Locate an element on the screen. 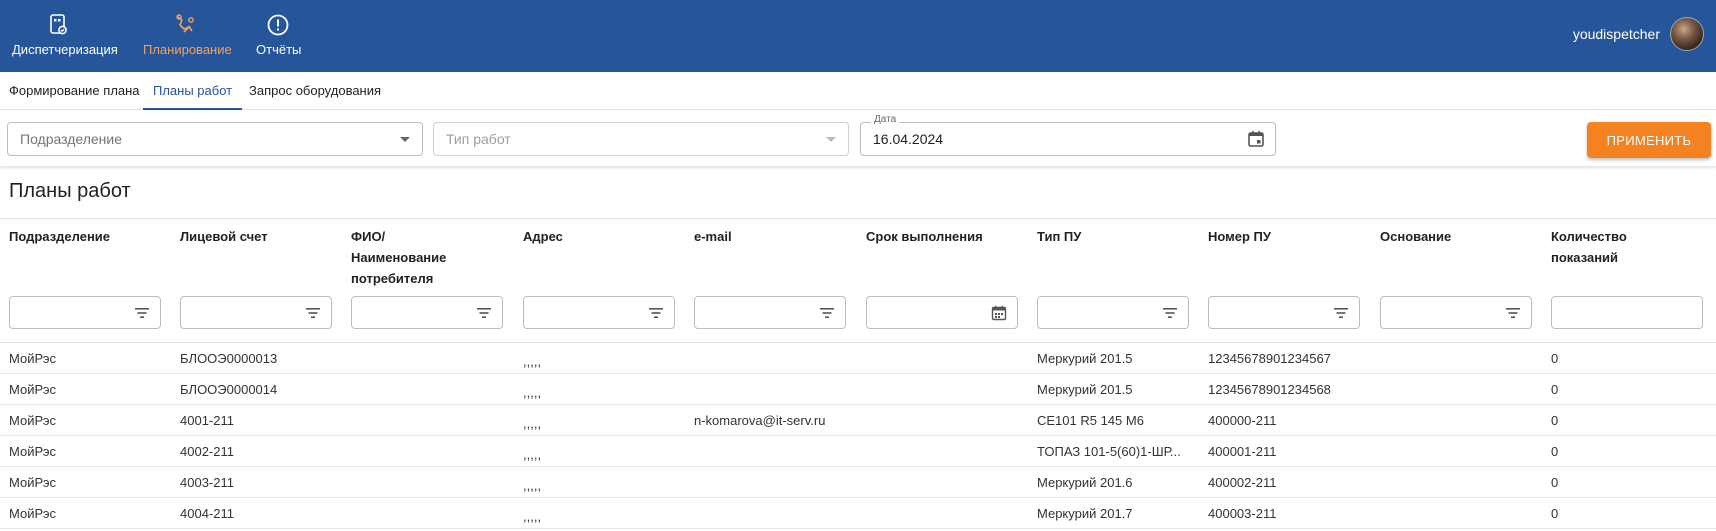  column-header: ФИО/ Наименование потребителя is located at coordinates (399, 257).